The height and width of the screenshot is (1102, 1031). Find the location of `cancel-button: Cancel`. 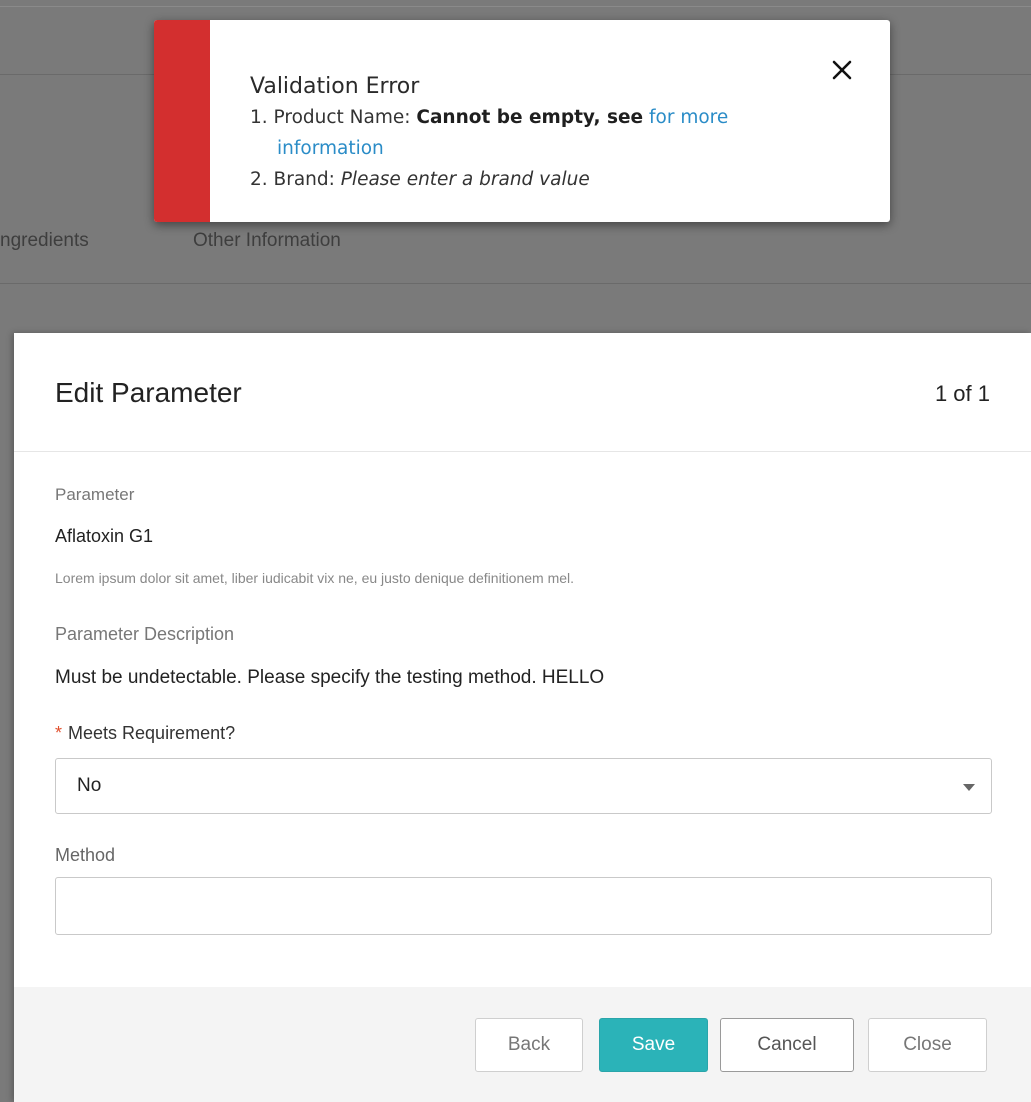

cancel-button: Cancel is located at coordinates (787, 1045).